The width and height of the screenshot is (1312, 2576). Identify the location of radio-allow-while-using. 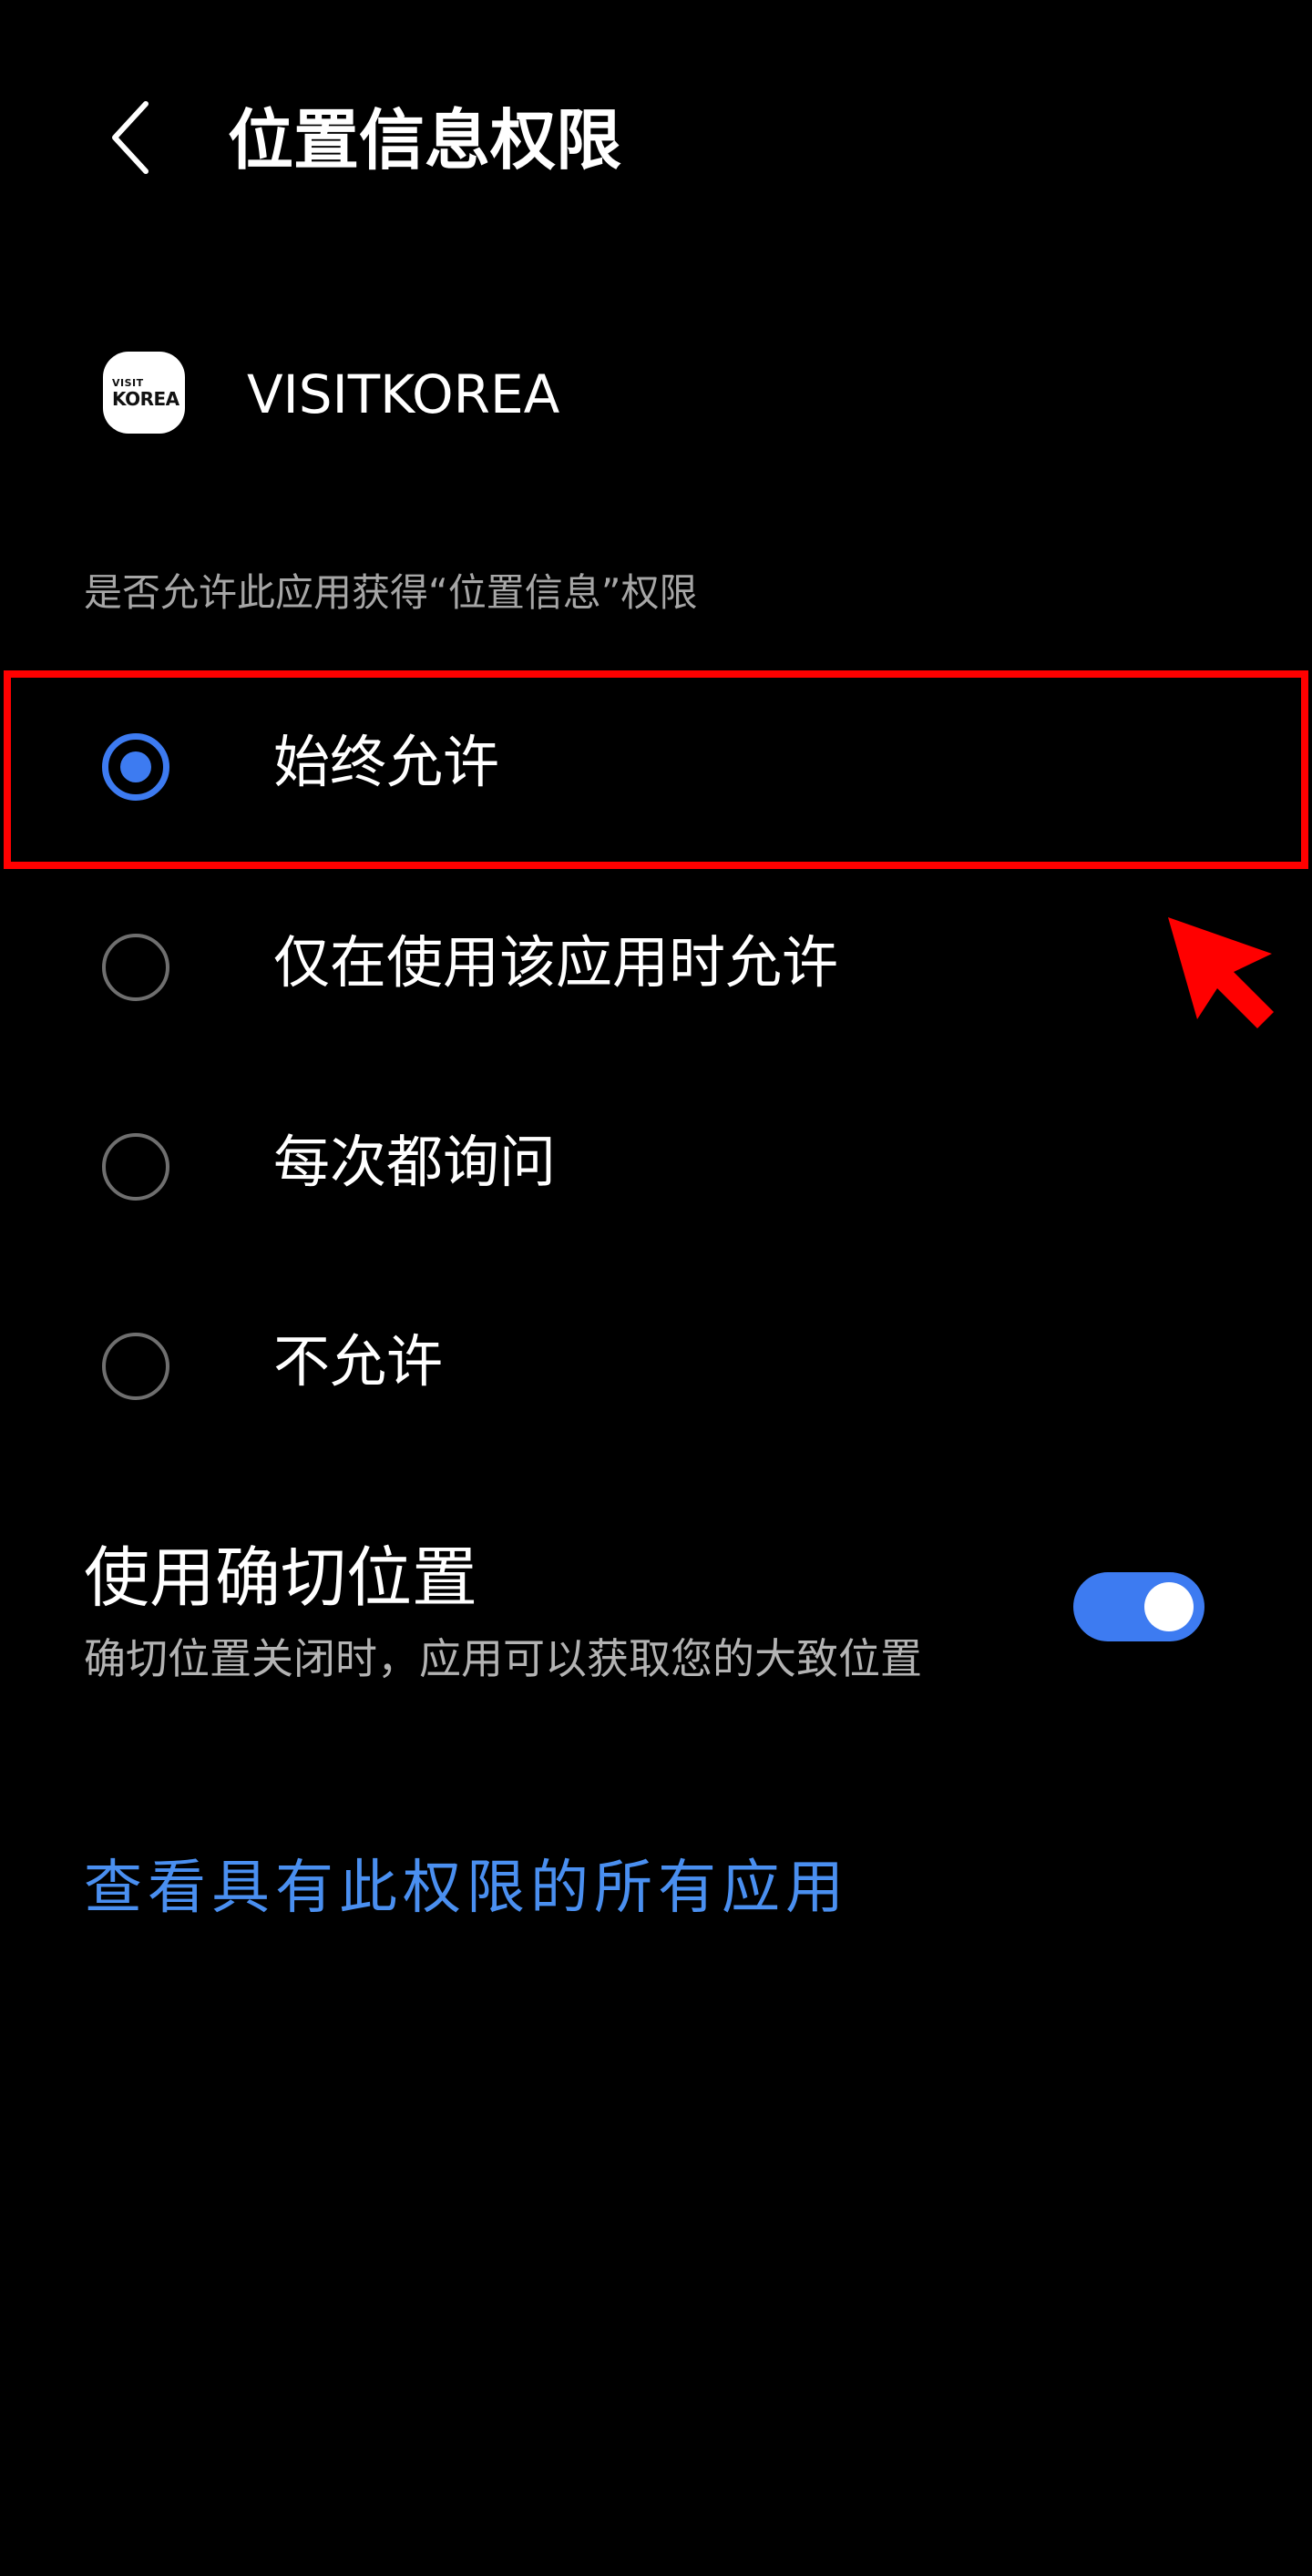
(135, 967).